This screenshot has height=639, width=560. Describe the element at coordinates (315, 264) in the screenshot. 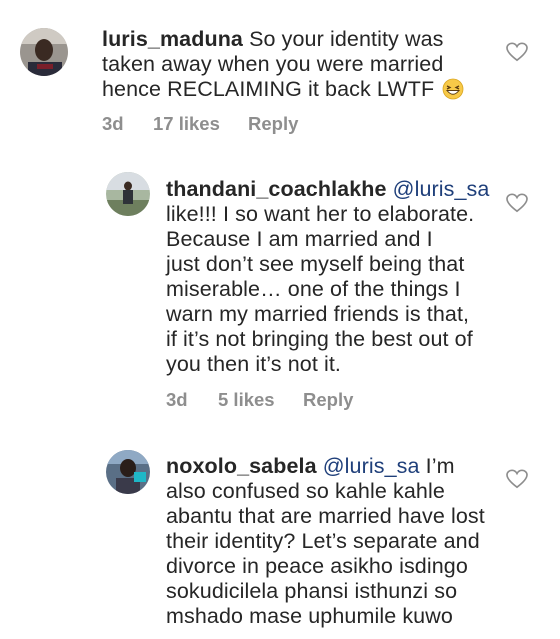

I see `comment-line: just don’t see myself being that` at that location.